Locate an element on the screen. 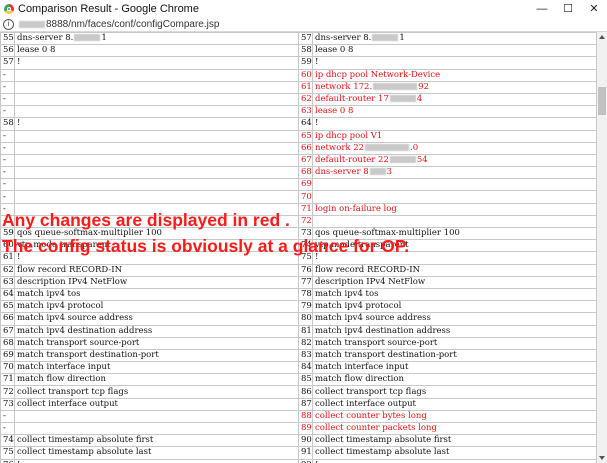 The width and height of the screenshot is (607, 463). left-line-number: 56 is located at coordinates (7, 51).